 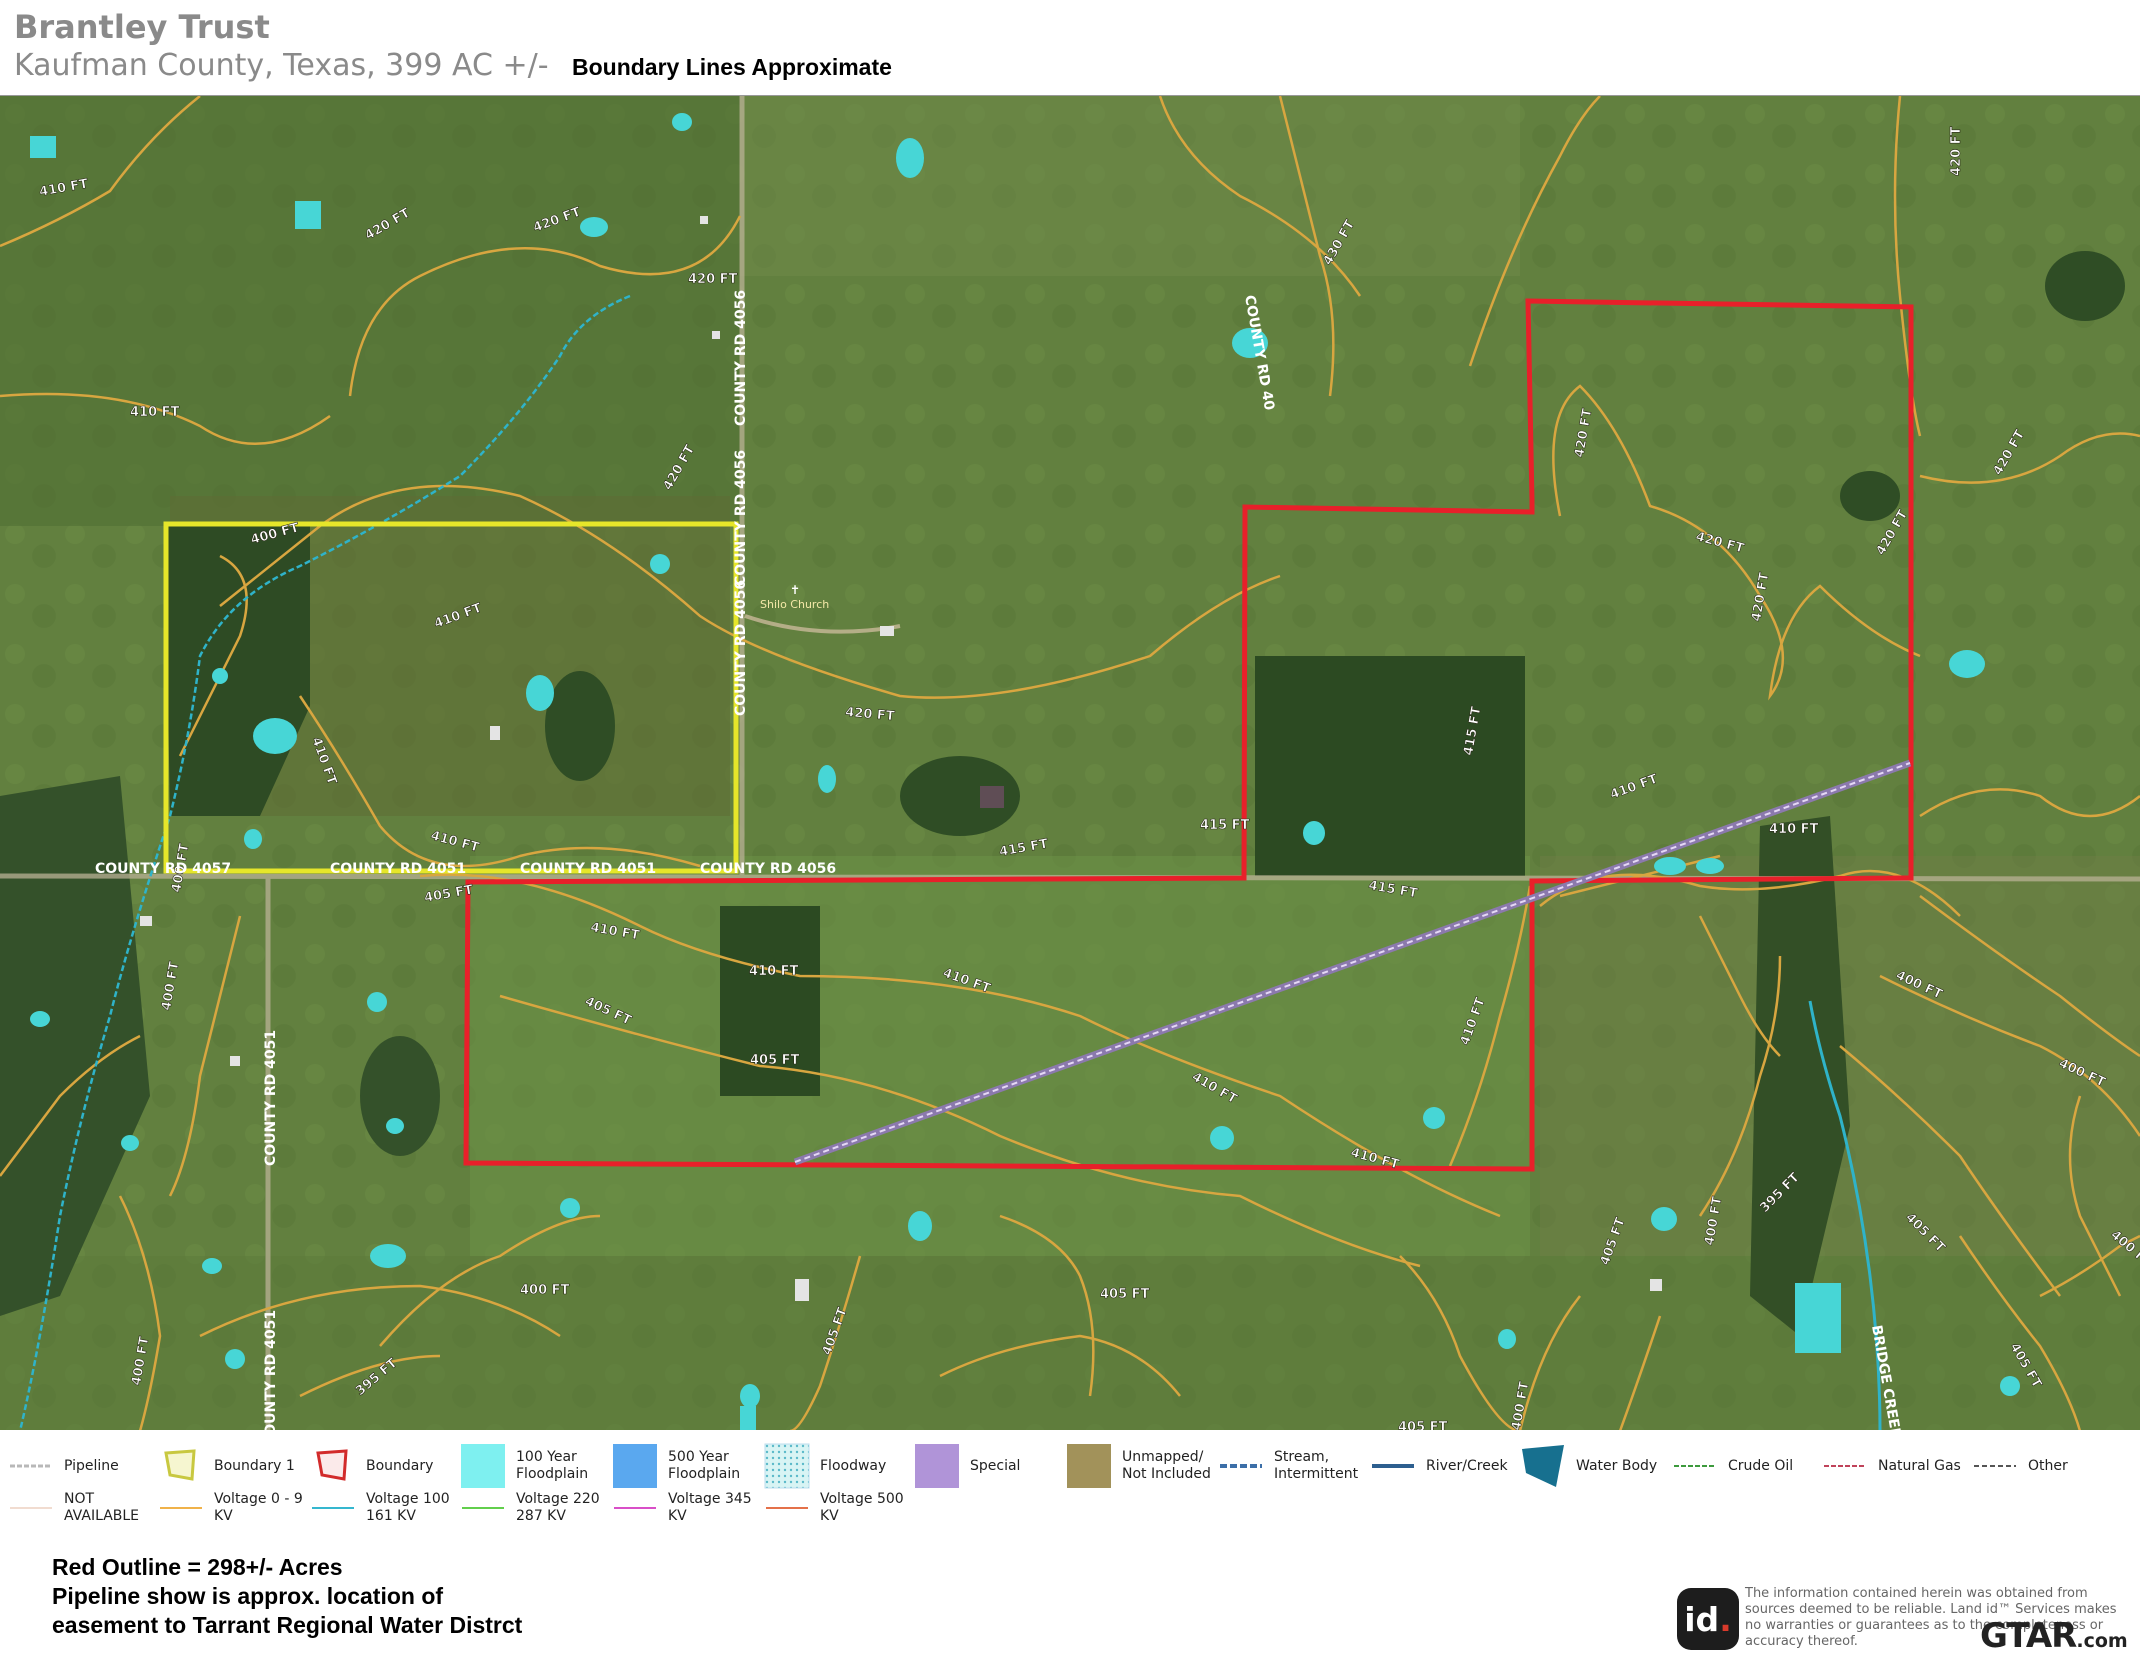 What do you see at coordinates (142, 27) in the screenshot?
I see `map-title: Brantley Trust` at bounding box center [142, 27].